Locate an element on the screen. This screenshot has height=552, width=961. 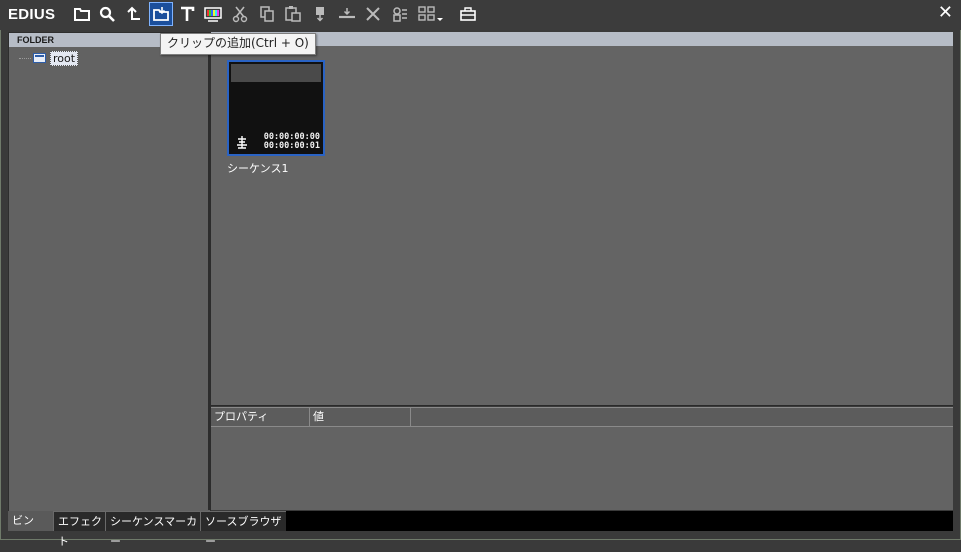
insert-icon is located at coordinates (347, 14).